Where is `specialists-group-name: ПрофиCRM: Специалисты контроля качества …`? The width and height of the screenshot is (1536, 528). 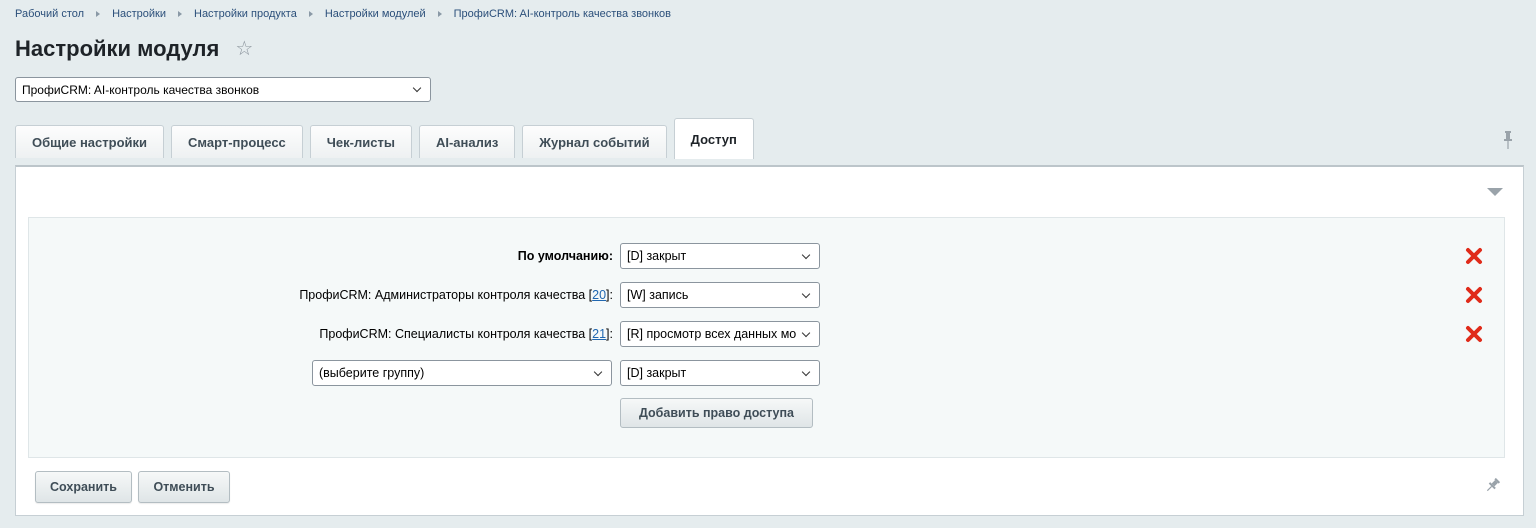 specialists-group-name: ПрофиCRM: Специалисты контроля качества … is located at coordinates (456, 334).